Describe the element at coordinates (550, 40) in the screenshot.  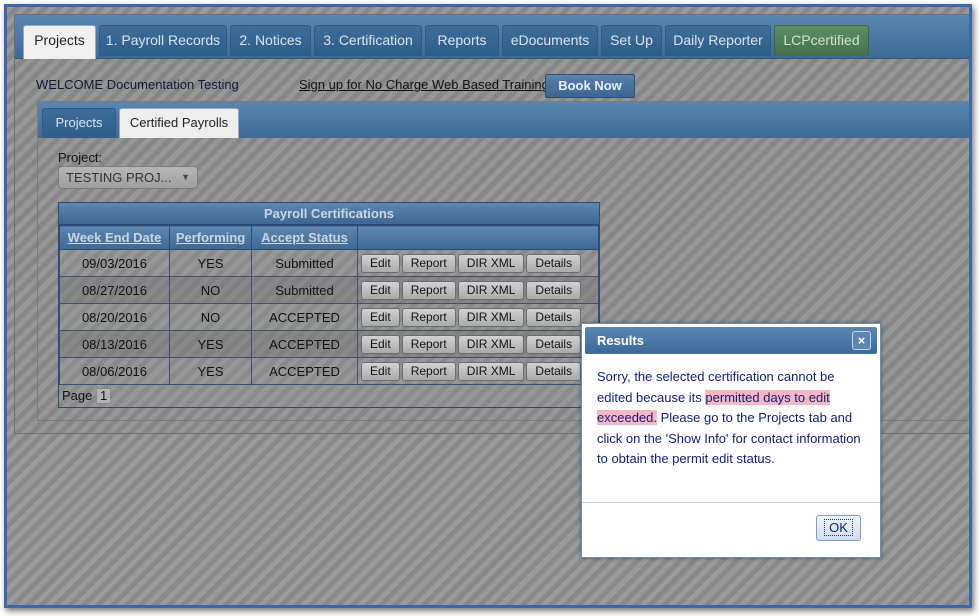
I see `tab-edocuments: eDocuments` at that location.